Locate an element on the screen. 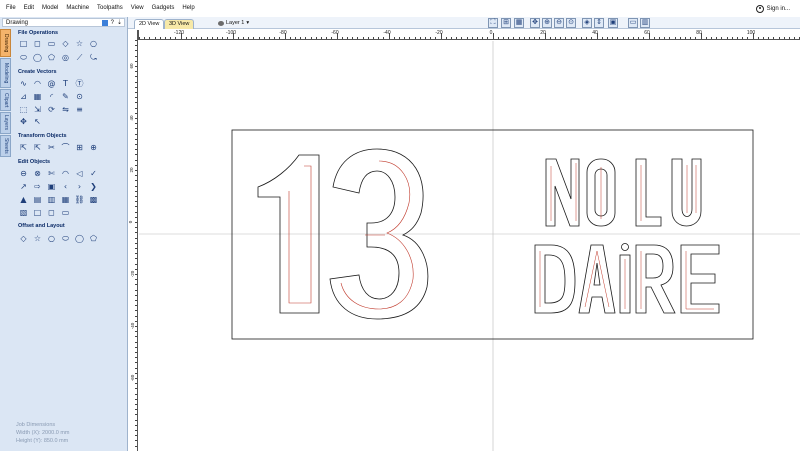  ellipse-icon: ◠ is located at coordinates (37, 83).